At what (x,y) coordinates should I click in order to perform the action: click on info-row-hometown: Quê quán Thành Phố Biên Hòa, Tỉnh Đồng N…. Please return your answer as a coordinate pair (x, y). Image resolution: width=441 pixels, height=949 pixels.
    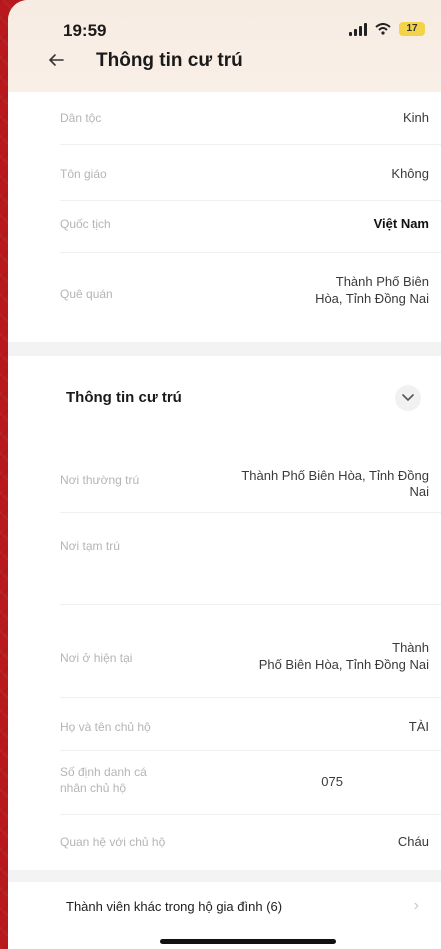
    Looking at the image, I should click on (224, 294).